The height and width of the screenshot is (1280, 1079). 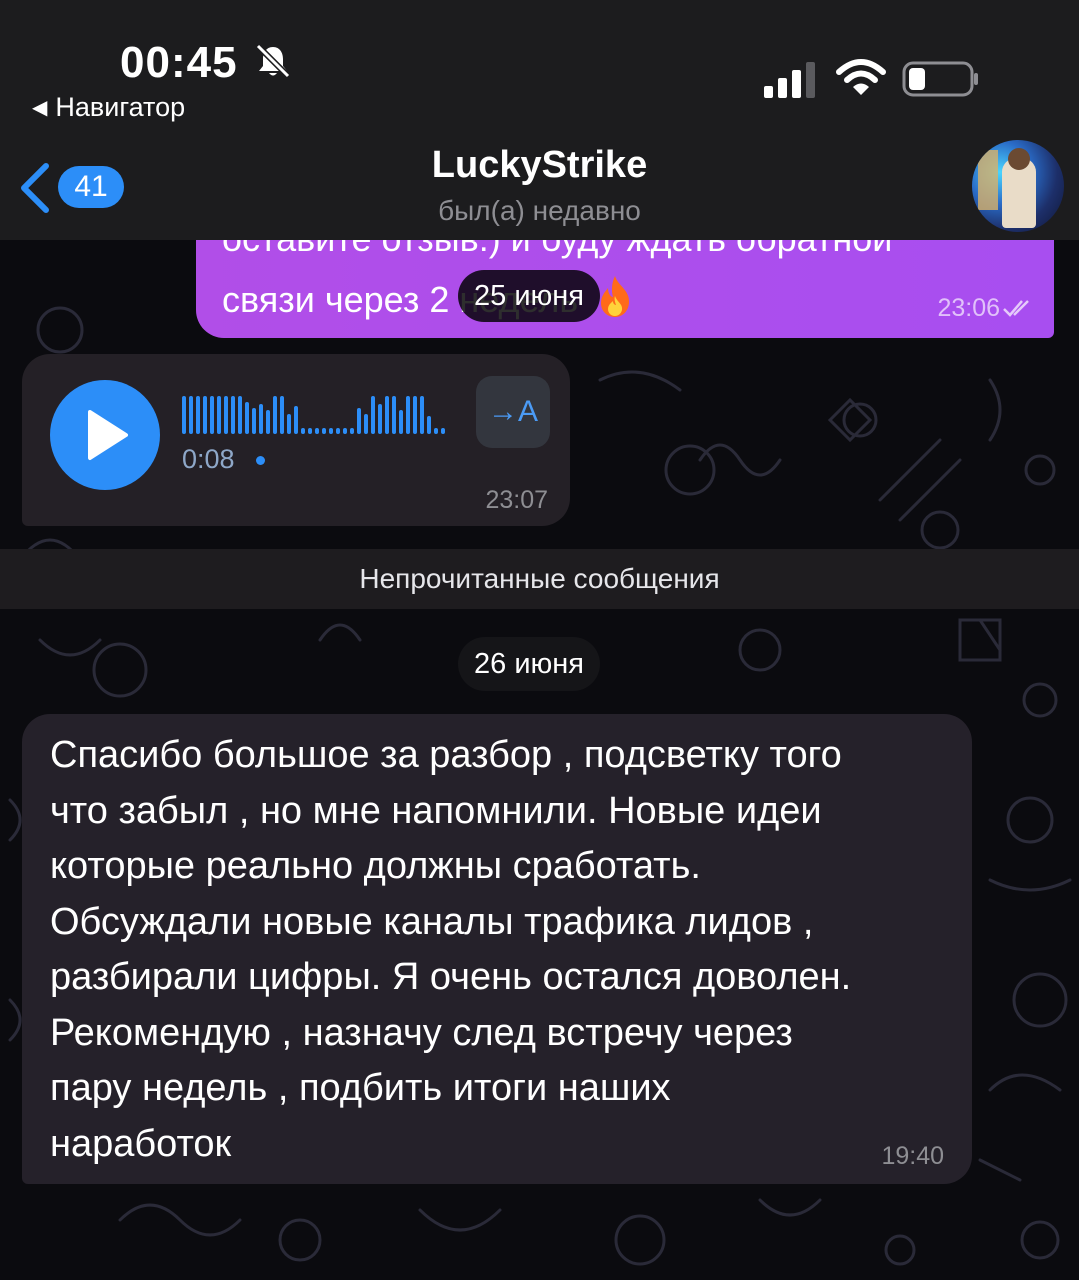 I want to click on voice-unplayed-dot, so click(x=260, y=460).